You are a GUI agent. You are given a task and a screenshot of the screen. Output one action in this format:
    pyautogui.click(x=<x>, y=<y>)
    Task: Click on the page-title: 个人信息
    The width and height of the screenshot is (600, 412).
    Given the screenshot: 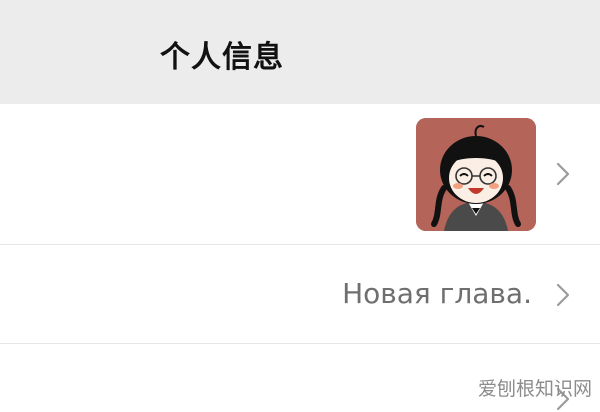 What is the action you would take?
    pyautogui.click(x=222, y=57)
    